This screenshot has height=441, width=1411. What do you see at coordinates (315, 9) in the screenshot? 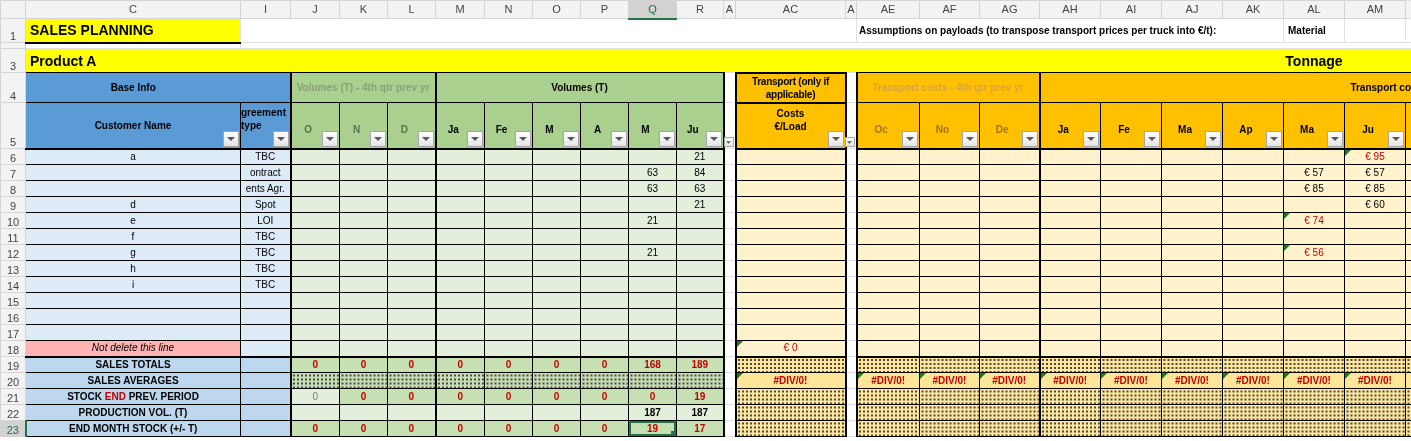
I see `column-header: J` at bounding box center [315, 9].